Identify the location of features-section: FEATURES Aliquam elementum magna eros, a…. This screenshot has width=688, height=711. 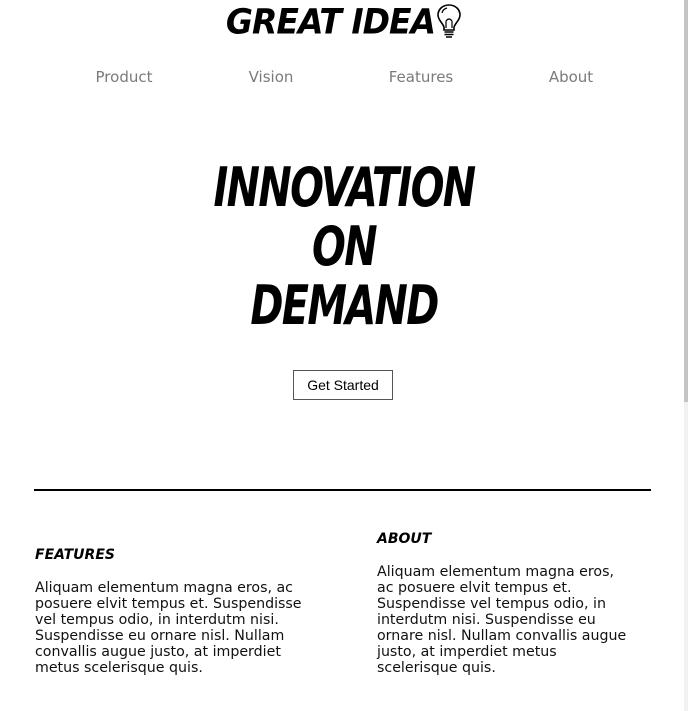
(180, 610).